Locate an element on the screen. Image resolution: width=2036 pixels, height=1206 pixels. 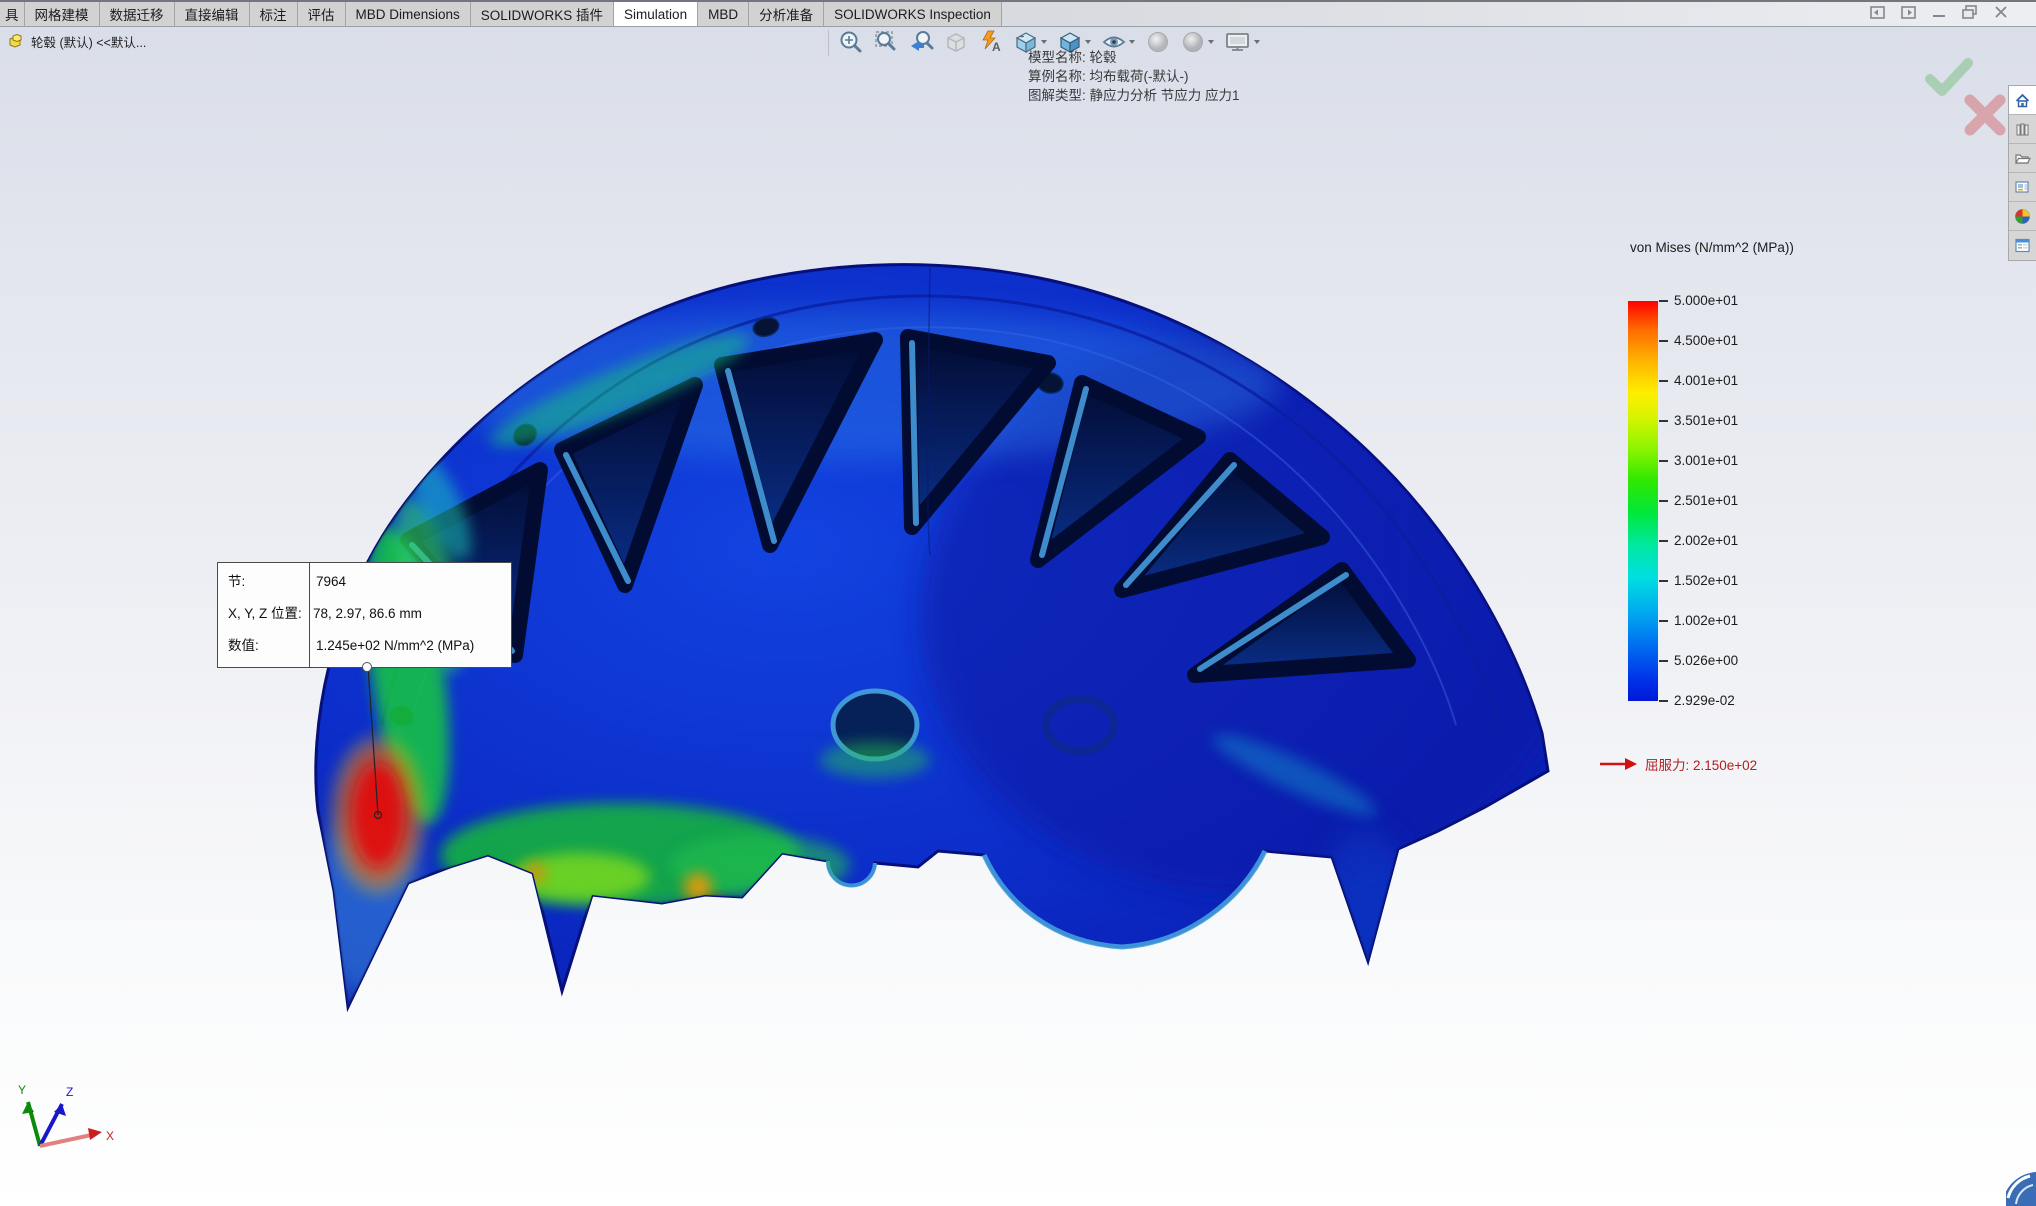
x-axis-arrow is located at coordinates (95, 1134).